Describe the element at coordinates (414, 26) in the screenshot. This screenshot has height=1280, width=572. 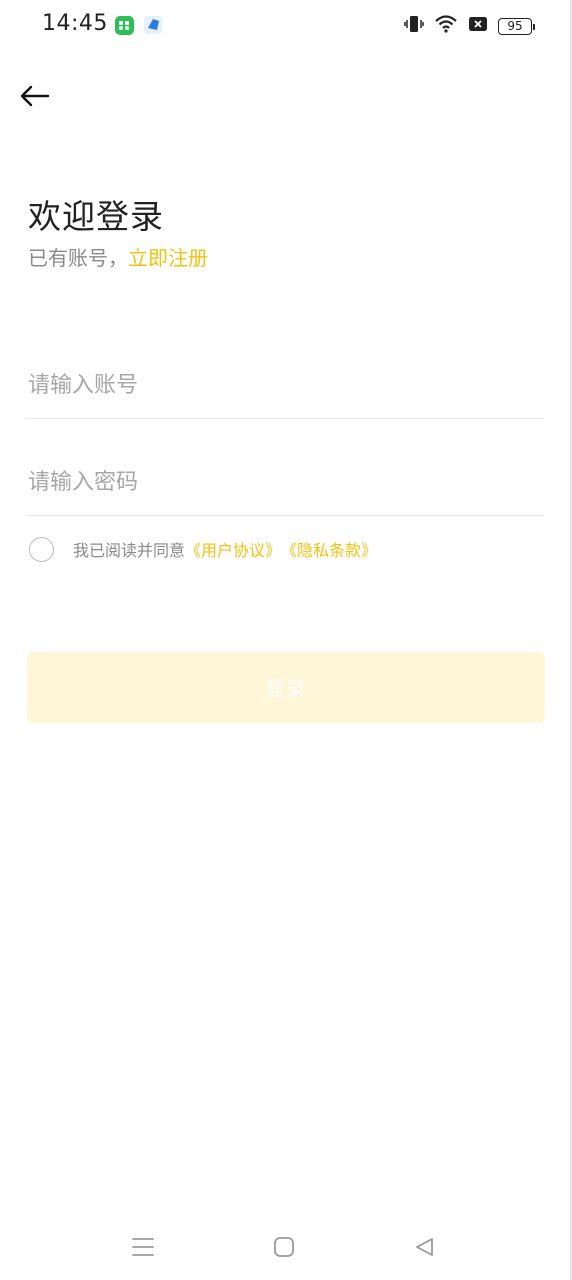
I see `vibrate-icon` at that location.